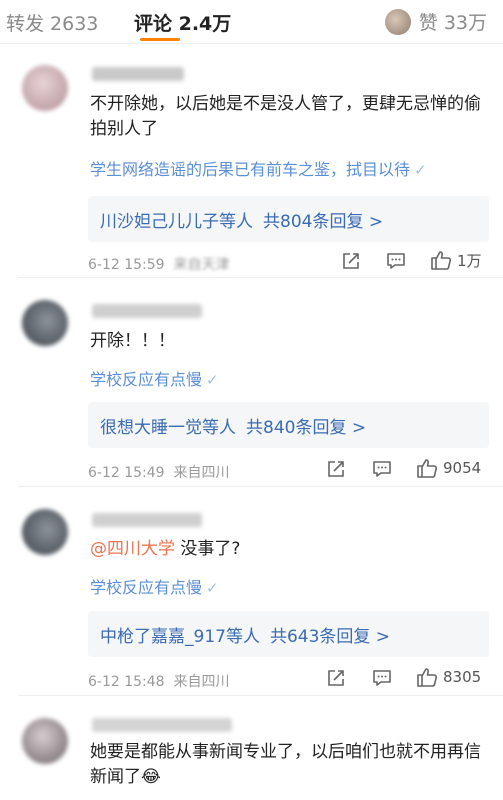 The height and width of the screenshot is (800, 503). I want to click on replies-summary: 川沙妲己儿儿子等人 共804条回复 >, so click(288, 219).